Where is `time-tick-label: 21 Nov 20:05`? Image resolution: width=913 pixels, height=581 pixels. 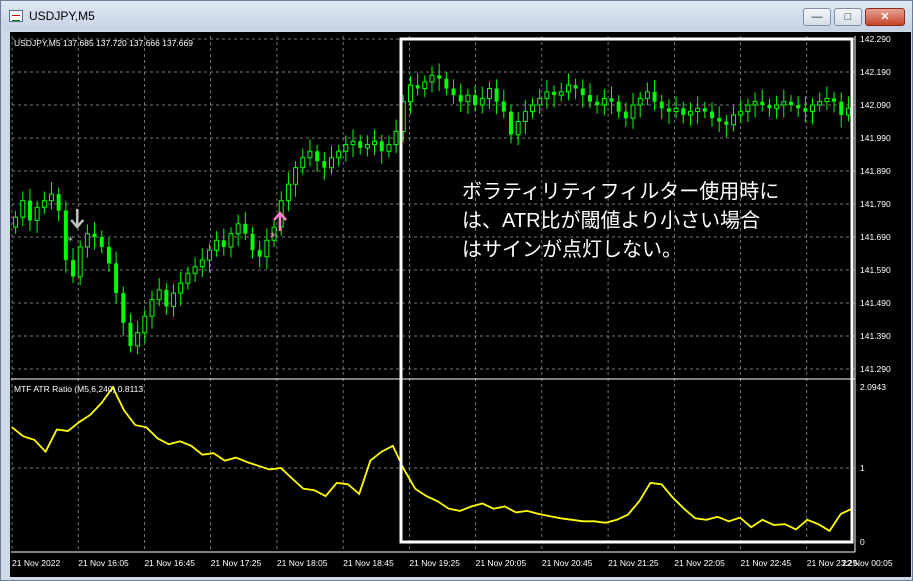 time-tick-label: 21 Nov 20:05 is located at coordinates (501, 563).